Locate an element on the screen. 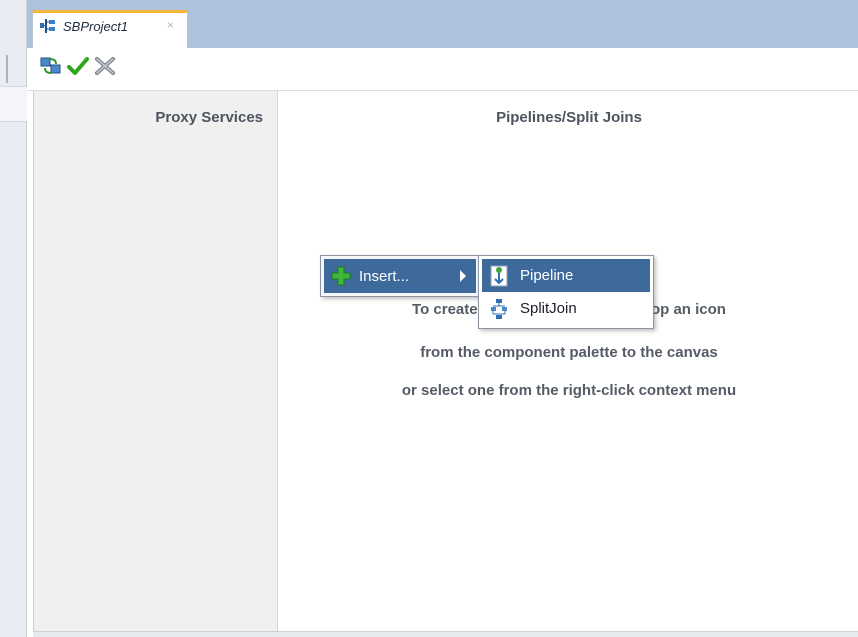 Image resolution: width=858 pixels, height=637 pixels. submenu-item-pipeline: Pipeline is located at coordinates (566, 275).